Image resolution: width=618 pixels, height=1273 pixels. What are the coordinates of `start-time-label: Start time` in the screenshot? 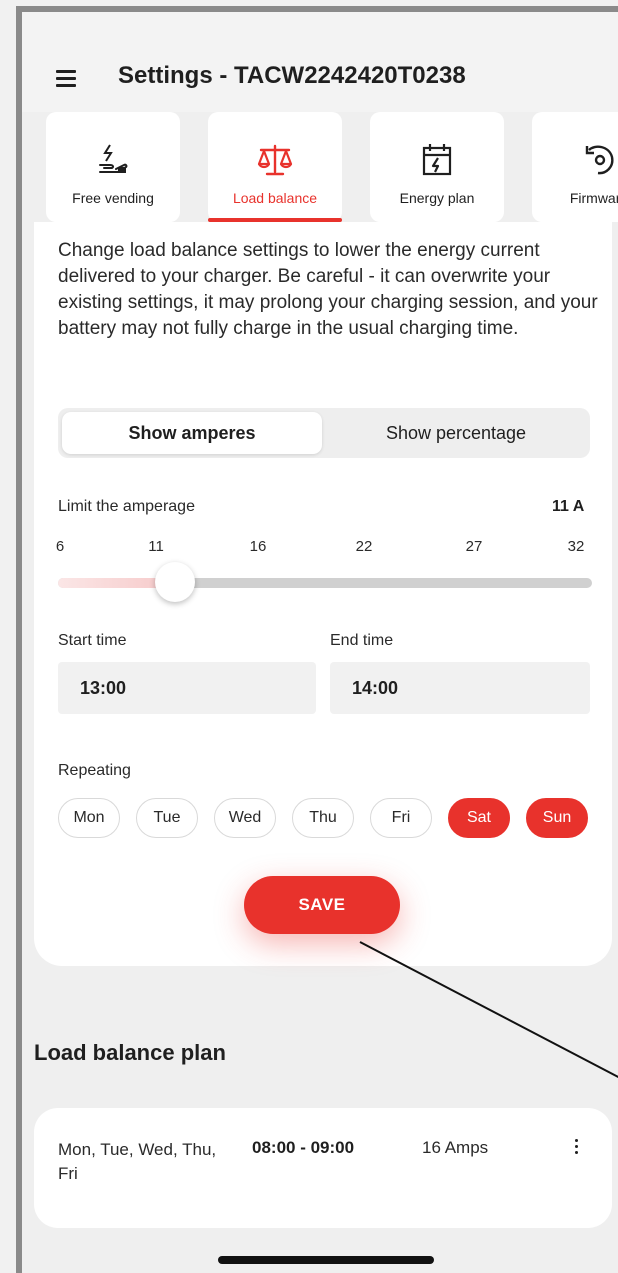 It's located at (92, 640).